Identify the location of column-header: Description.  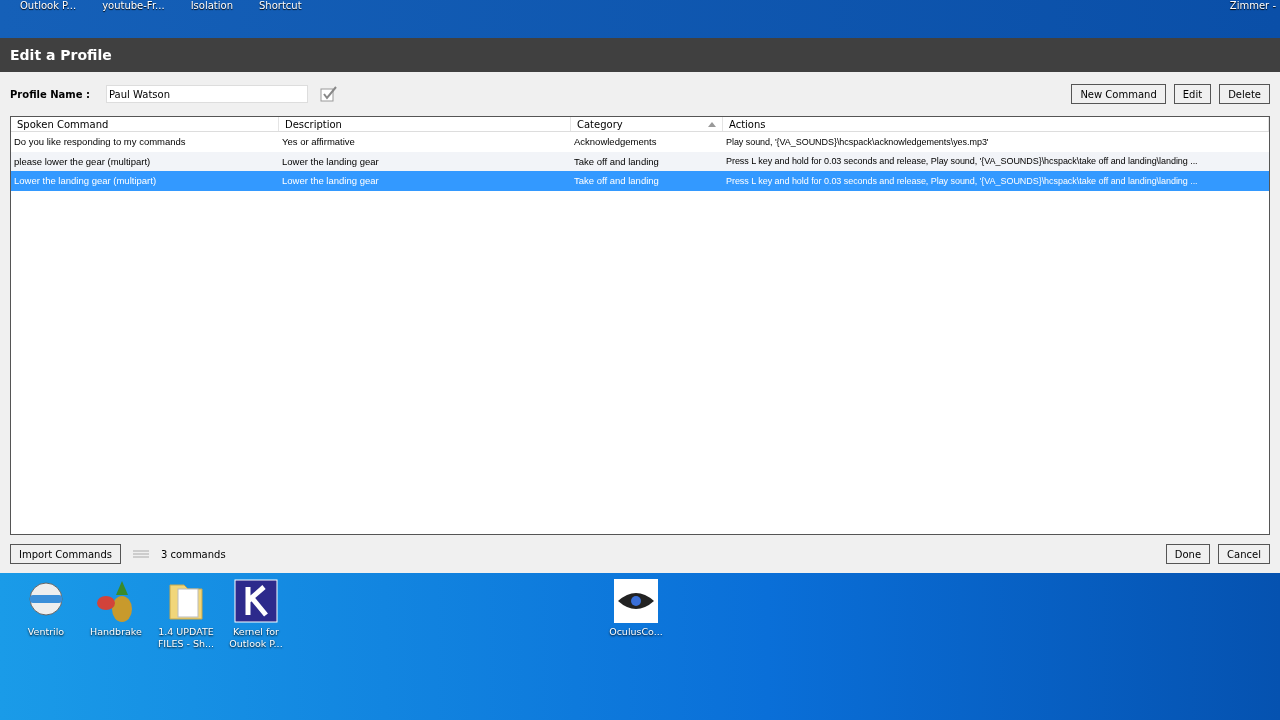
(425, 124).